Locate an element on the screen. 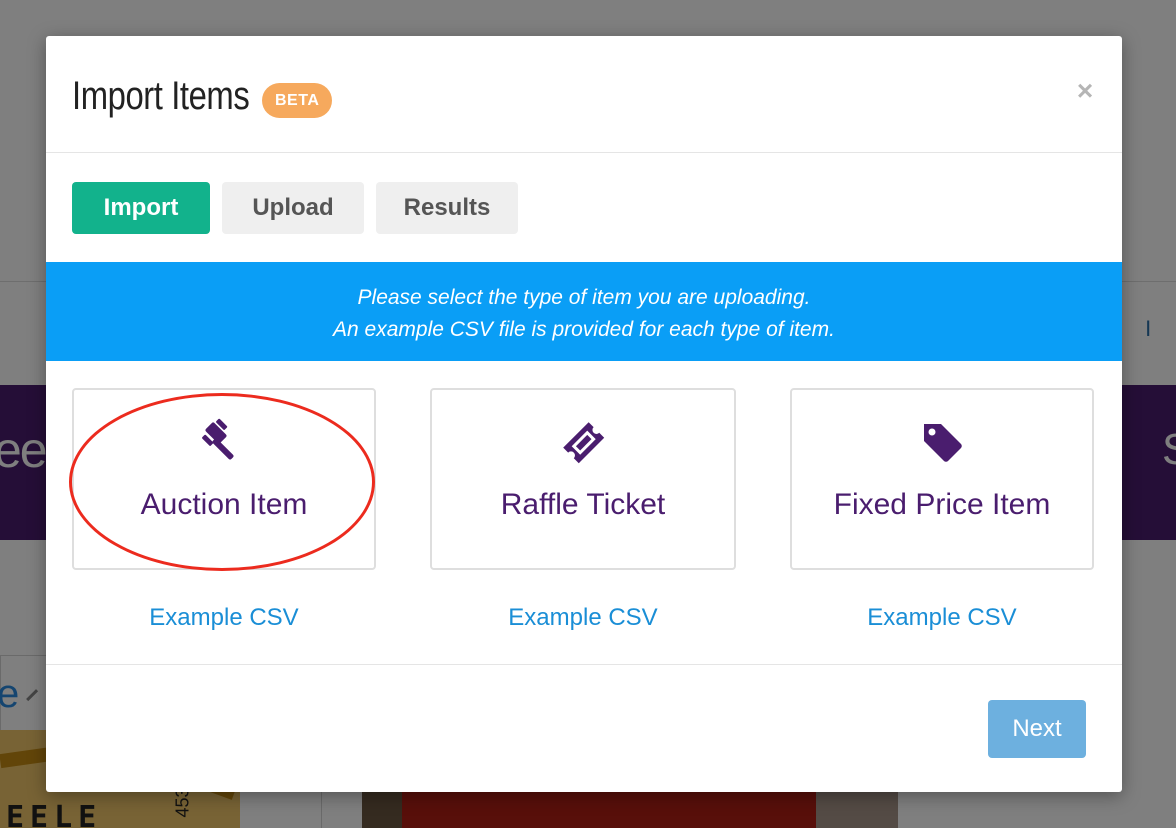 This screenshot has width=1176, height=828. auction-item-label: Auction Item is located at coordinates (224, 504).